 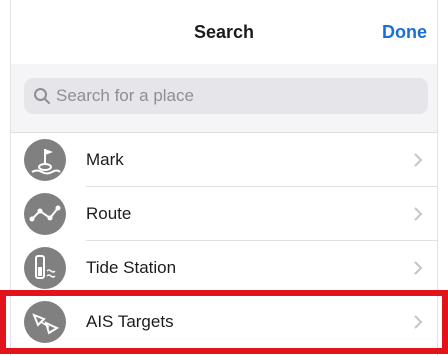 I want to click on page-title: Search, so click(x=224, y=32).